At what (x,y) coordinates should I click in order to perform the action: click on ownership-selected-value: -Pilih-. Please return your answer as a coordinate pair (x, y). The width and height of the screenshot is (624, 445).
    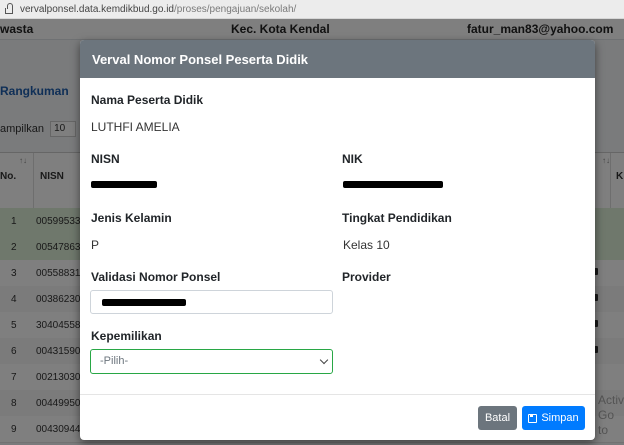
    Looking at the image, I should click on (114, 361).